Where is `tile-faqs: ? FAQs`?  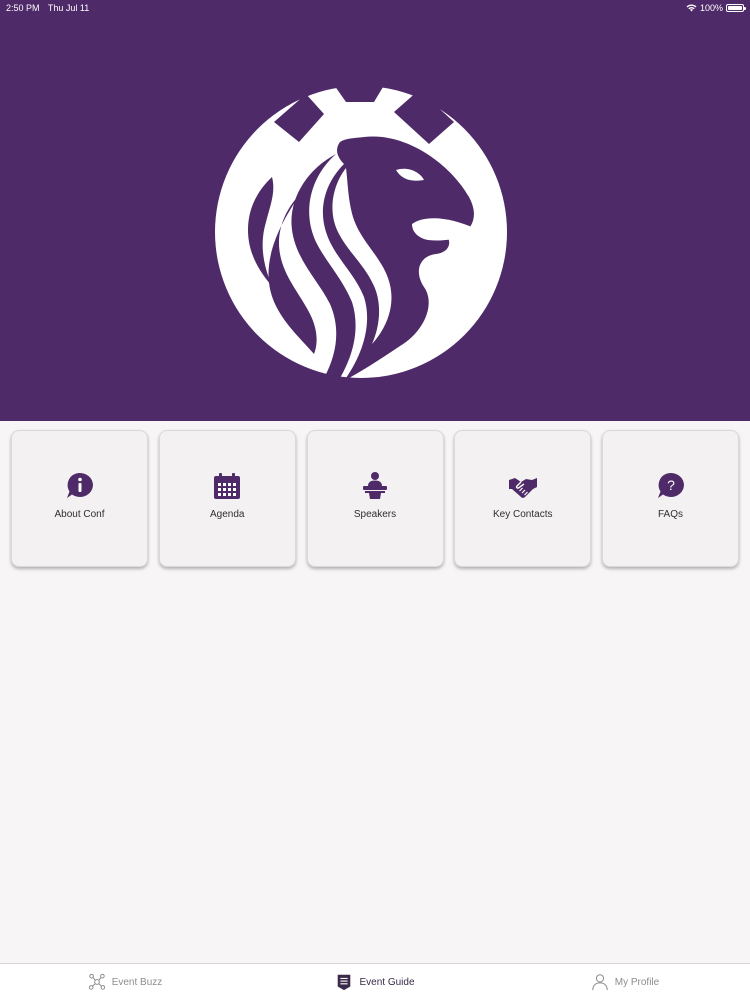 tile-faqs: ? FAQs is located at coordinates (670, 498).